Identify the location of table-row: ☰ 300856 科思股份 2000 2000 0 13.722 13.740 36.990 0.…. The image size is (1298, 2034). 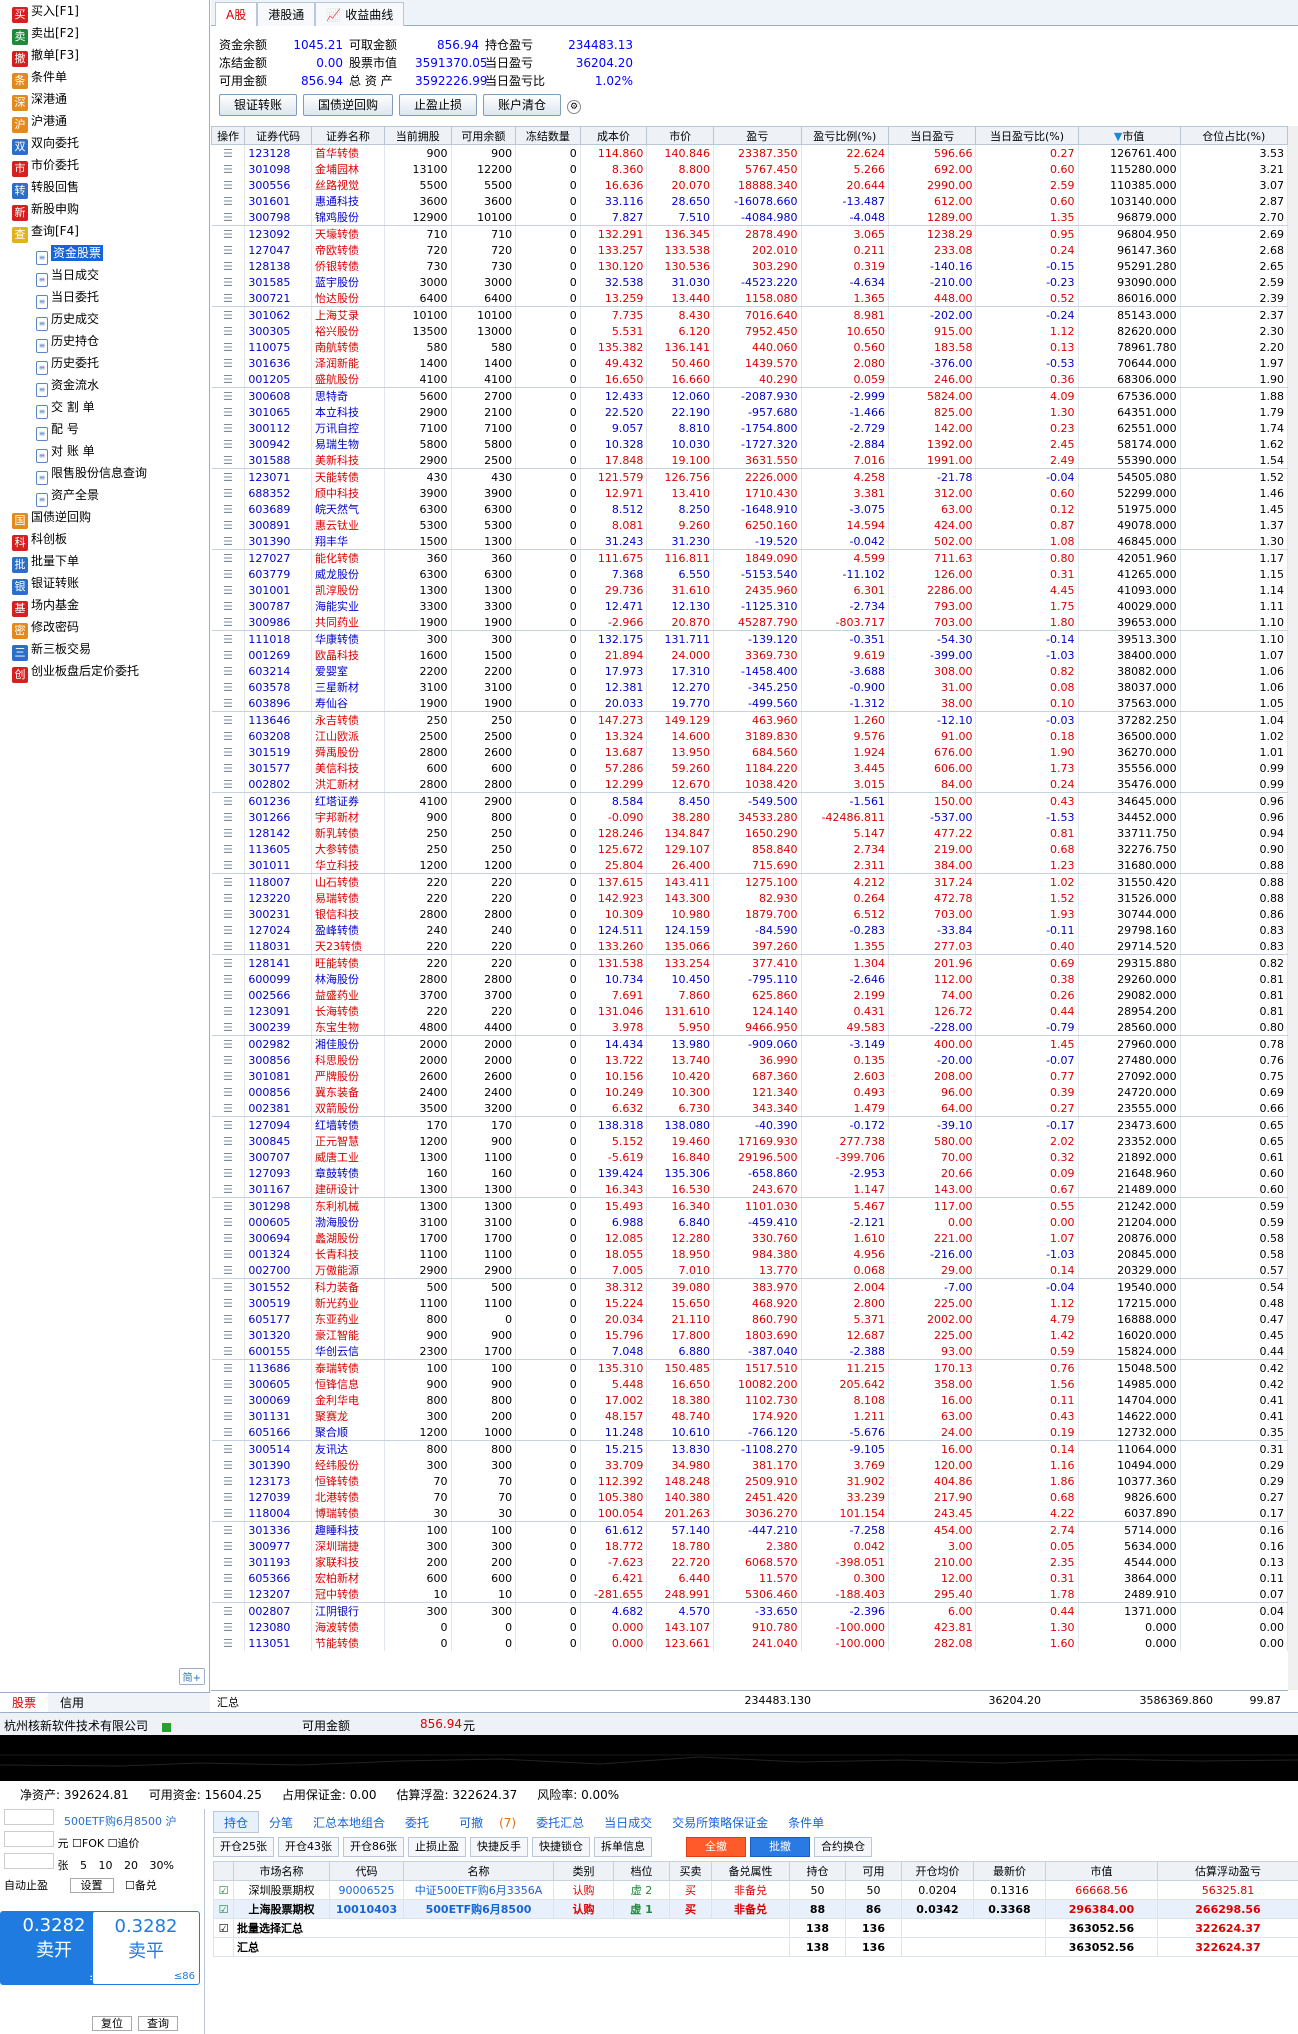
(750, 1060).